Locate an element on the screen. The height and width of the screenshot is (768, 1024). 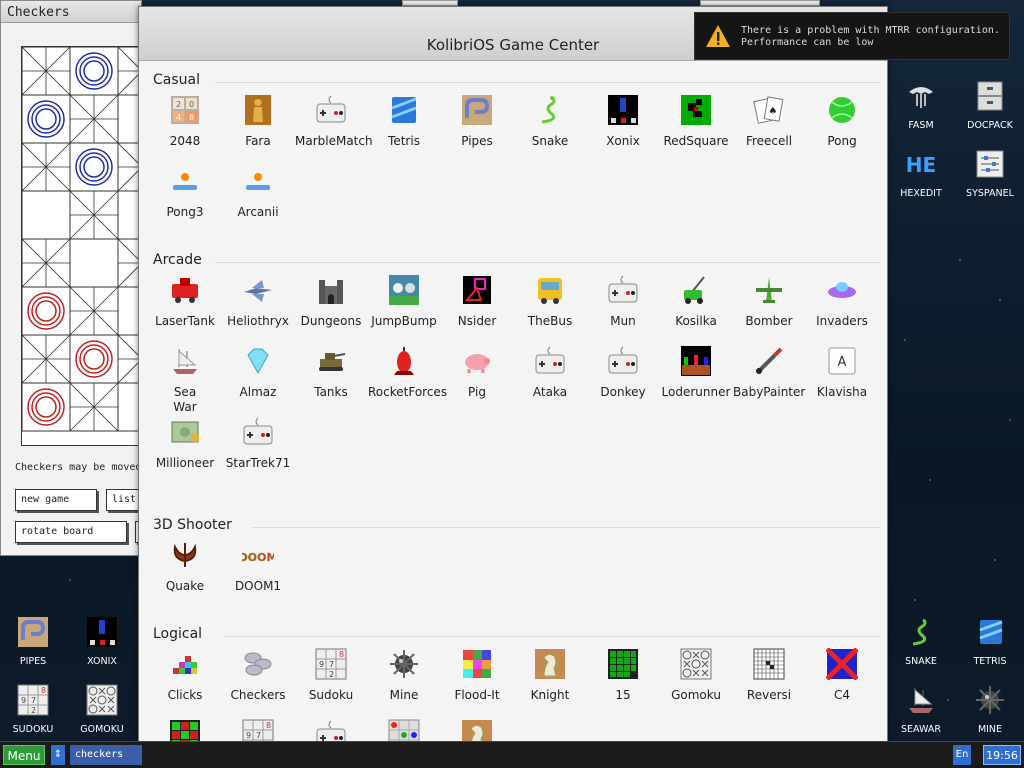
arcanii-icon is located at coordinates (258, 181).